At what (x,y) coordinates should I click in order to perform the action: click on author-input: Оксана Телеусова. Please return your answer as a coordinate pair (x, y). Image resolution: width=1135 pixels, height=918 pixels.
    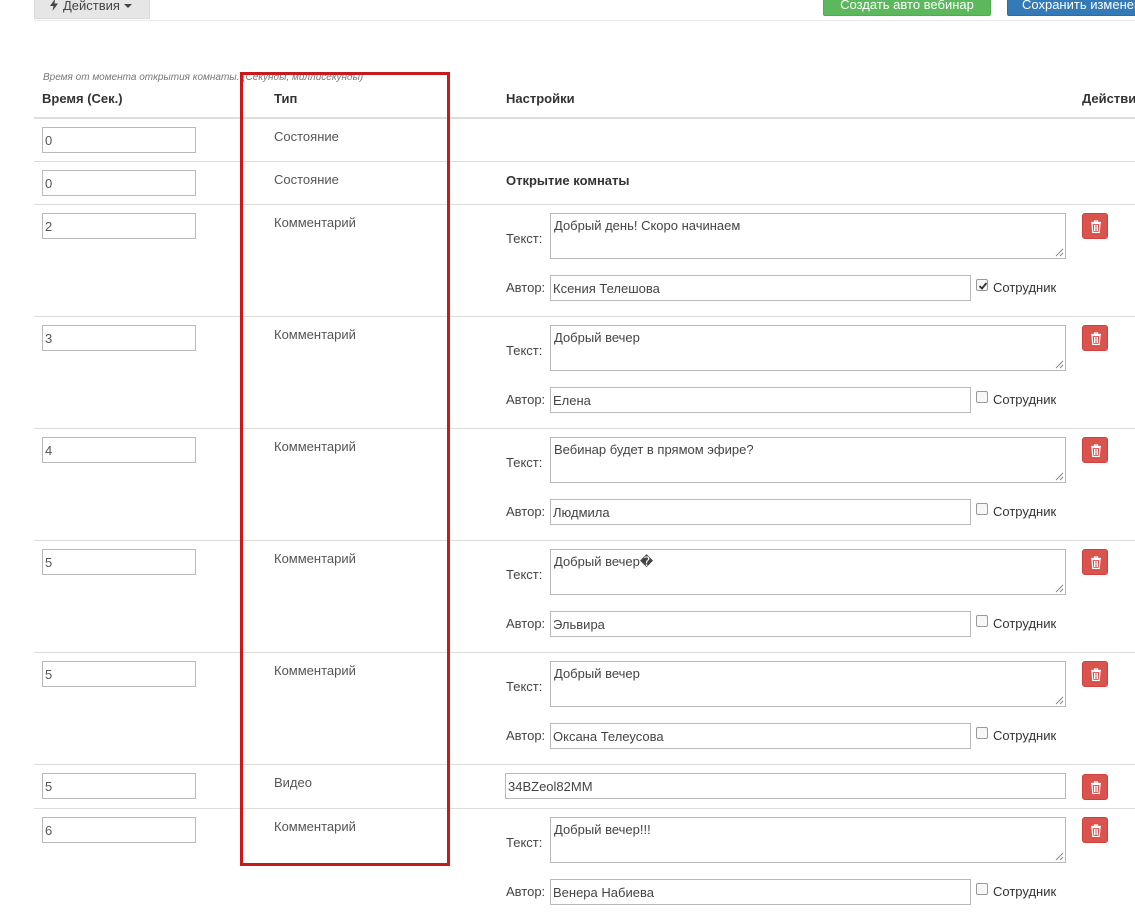
    Looking at the image, I should click on (760, 736).